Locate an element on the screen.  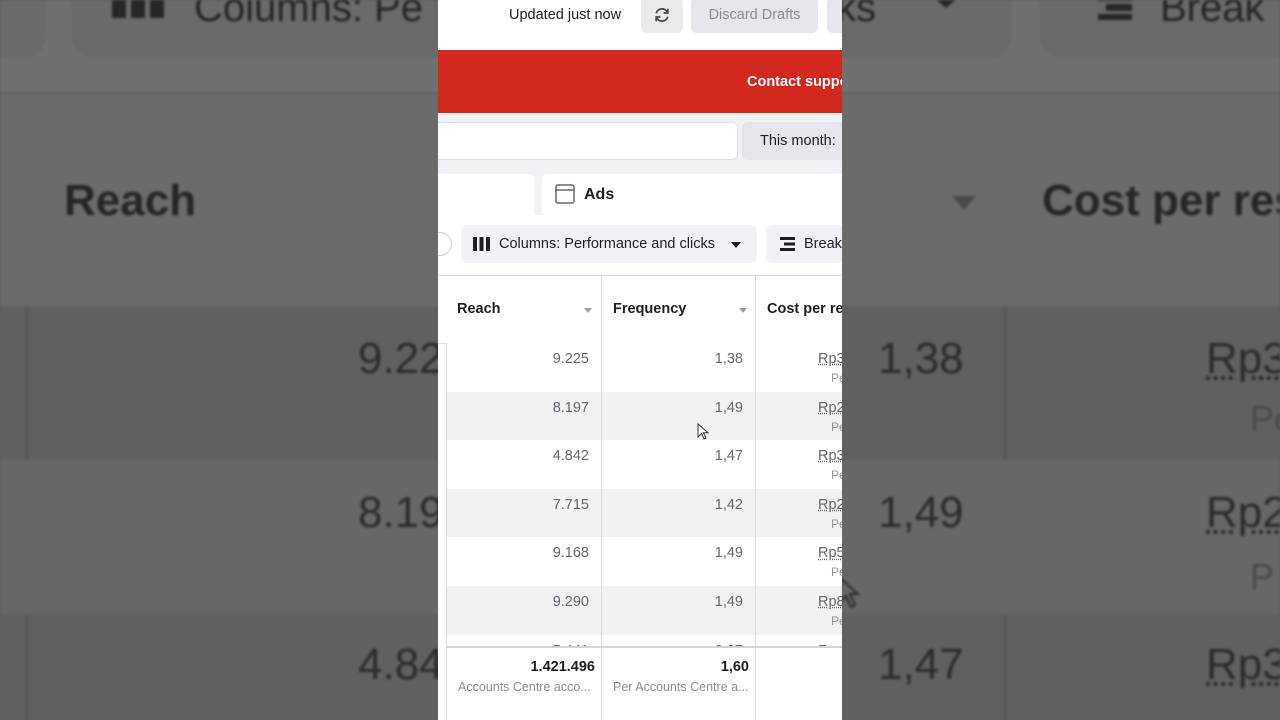
reach-cell: 7.715 is located at coordinates (523, 513).